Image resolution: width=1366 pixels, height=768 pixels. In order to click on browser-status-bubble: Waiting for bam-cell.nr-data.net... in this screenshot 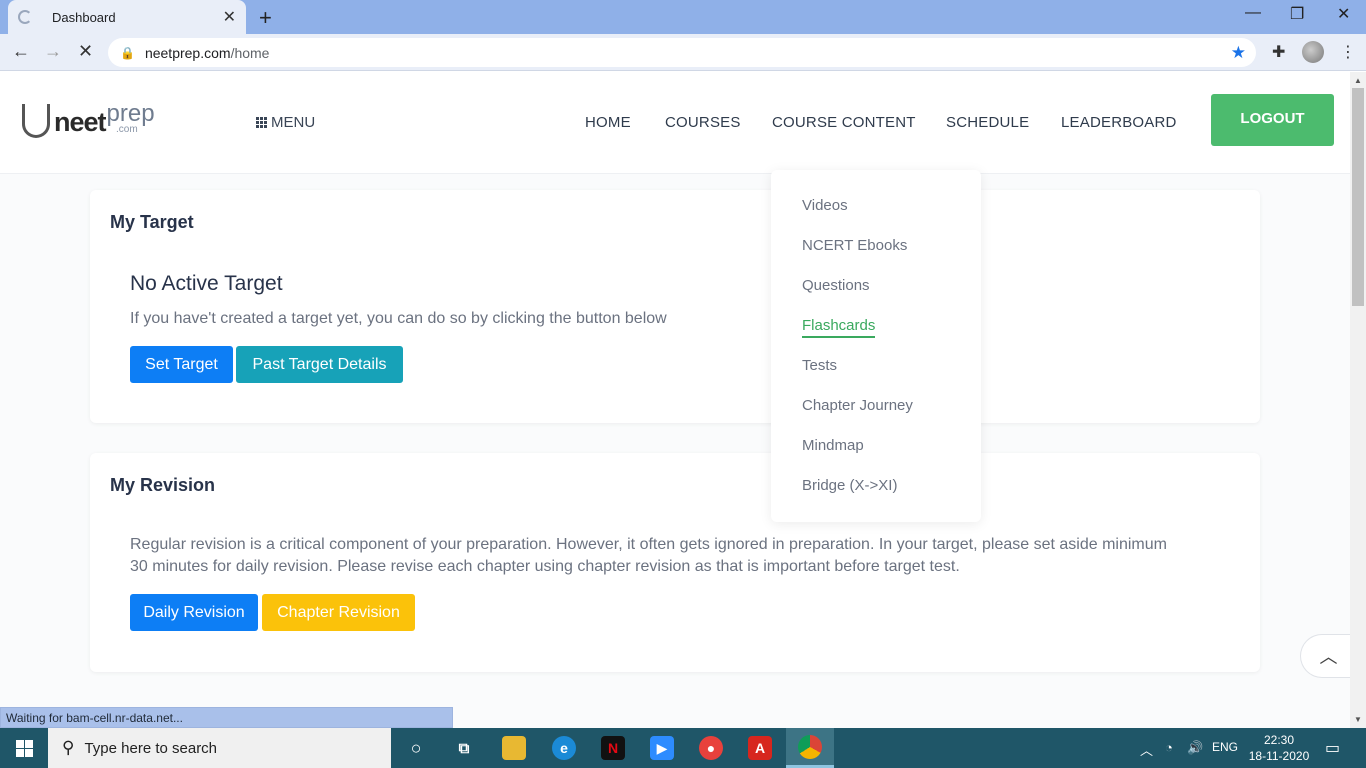, I will do `click(226, 717)`.